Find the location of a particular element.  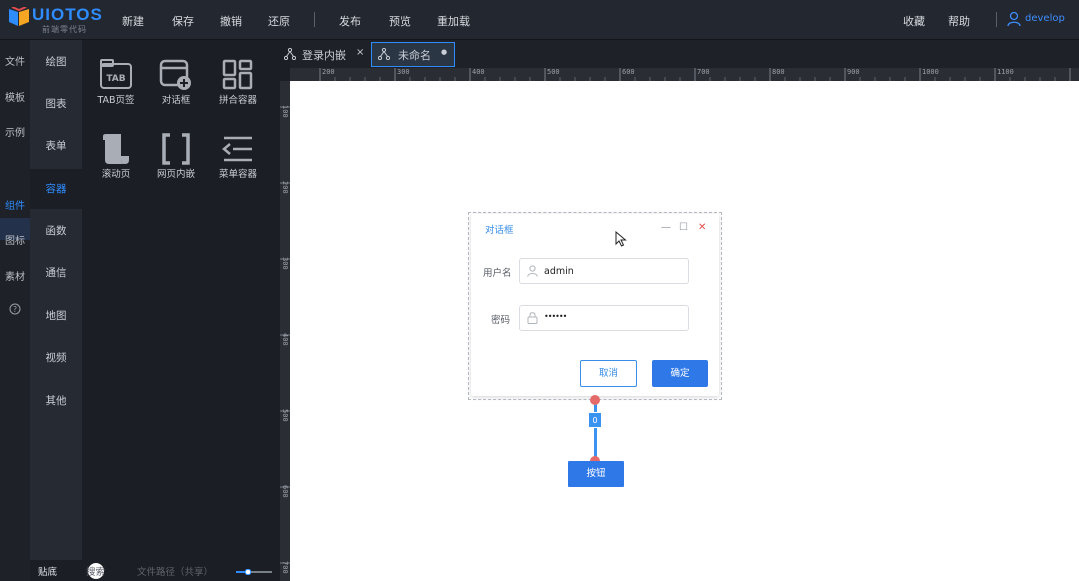

component-scroll-page: 滚动页 is located at coordinates (116, 148).